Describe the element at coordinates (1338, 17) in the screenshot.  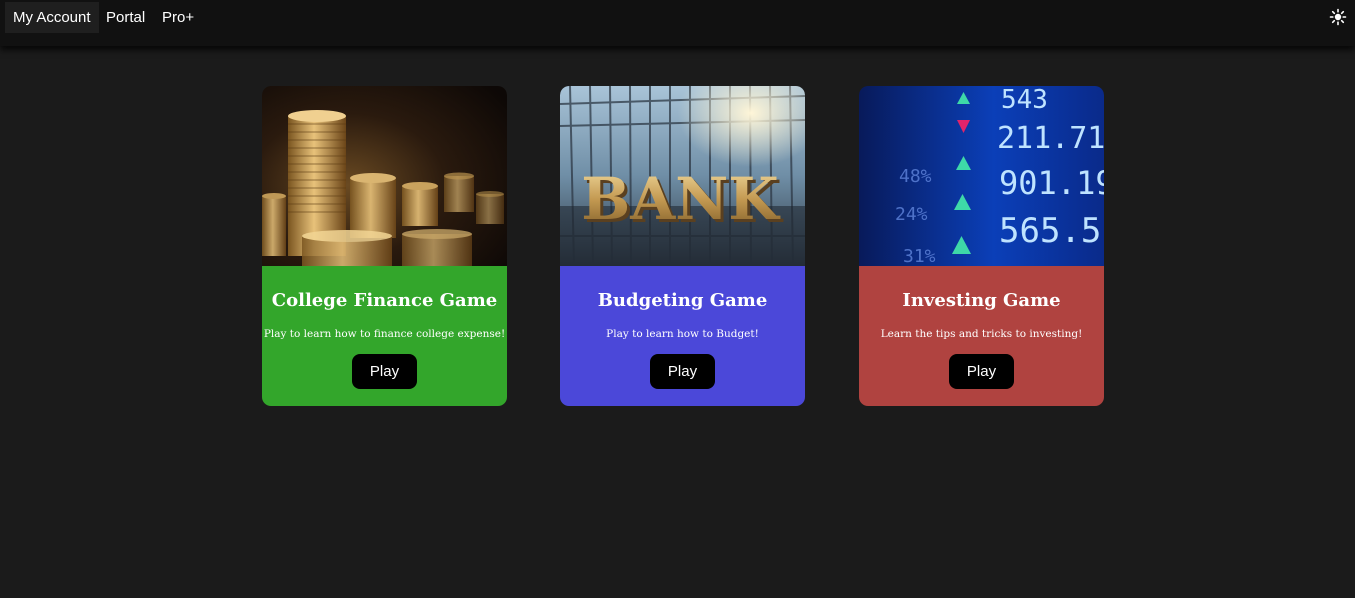
I see `sun-icon` at that location.